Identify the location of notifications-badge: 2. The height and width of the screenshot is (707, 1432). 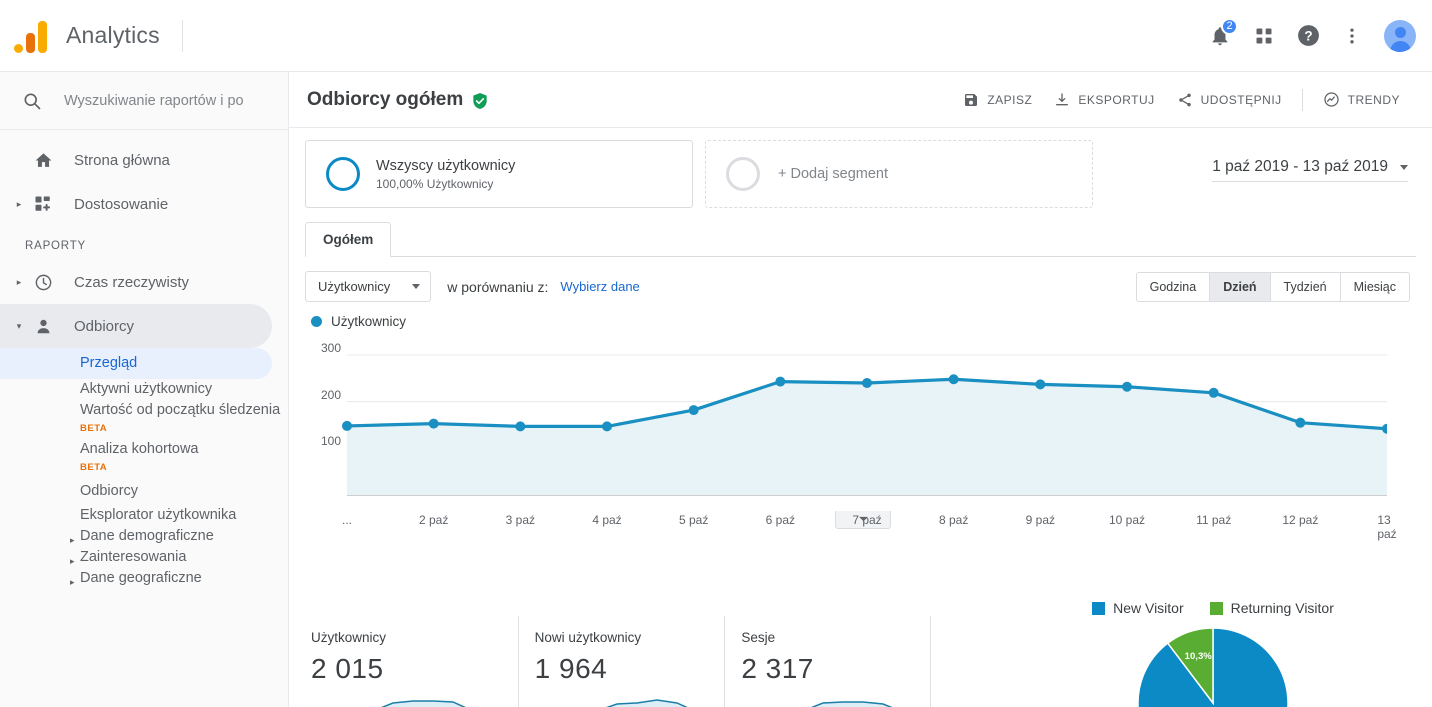
(1229, 26).